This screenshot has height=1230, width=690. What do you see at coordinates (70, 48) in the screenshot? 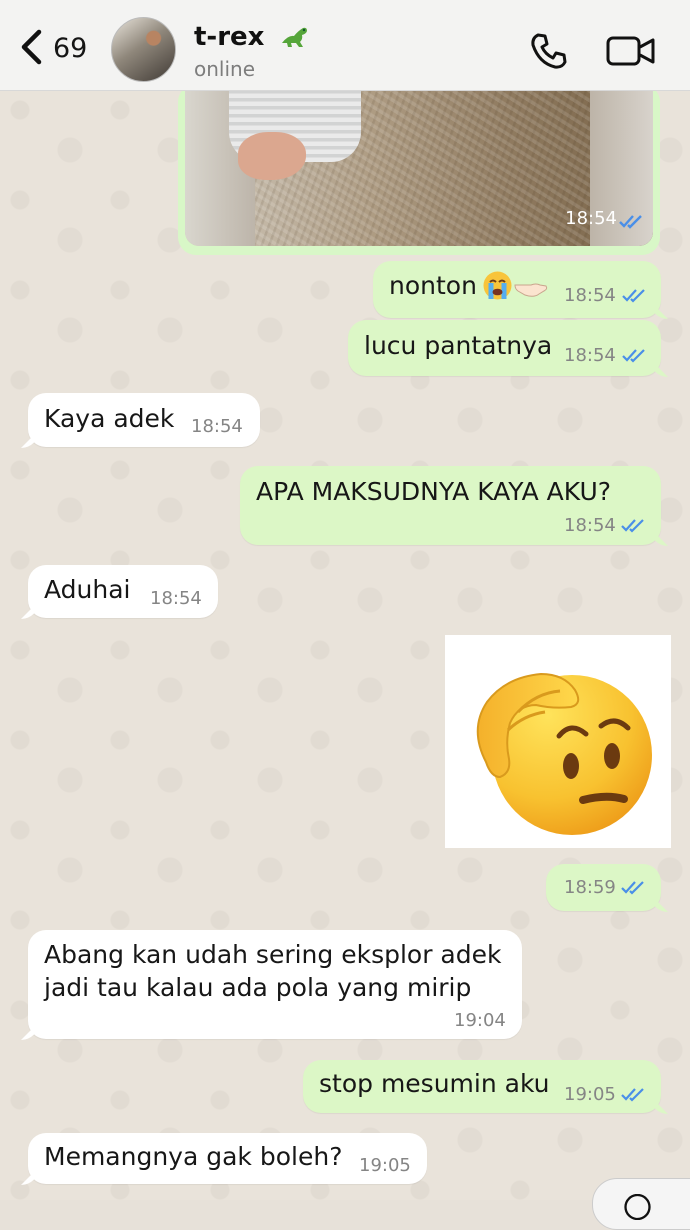
I see `unread-count: 69` at bounding box center [70, 48].